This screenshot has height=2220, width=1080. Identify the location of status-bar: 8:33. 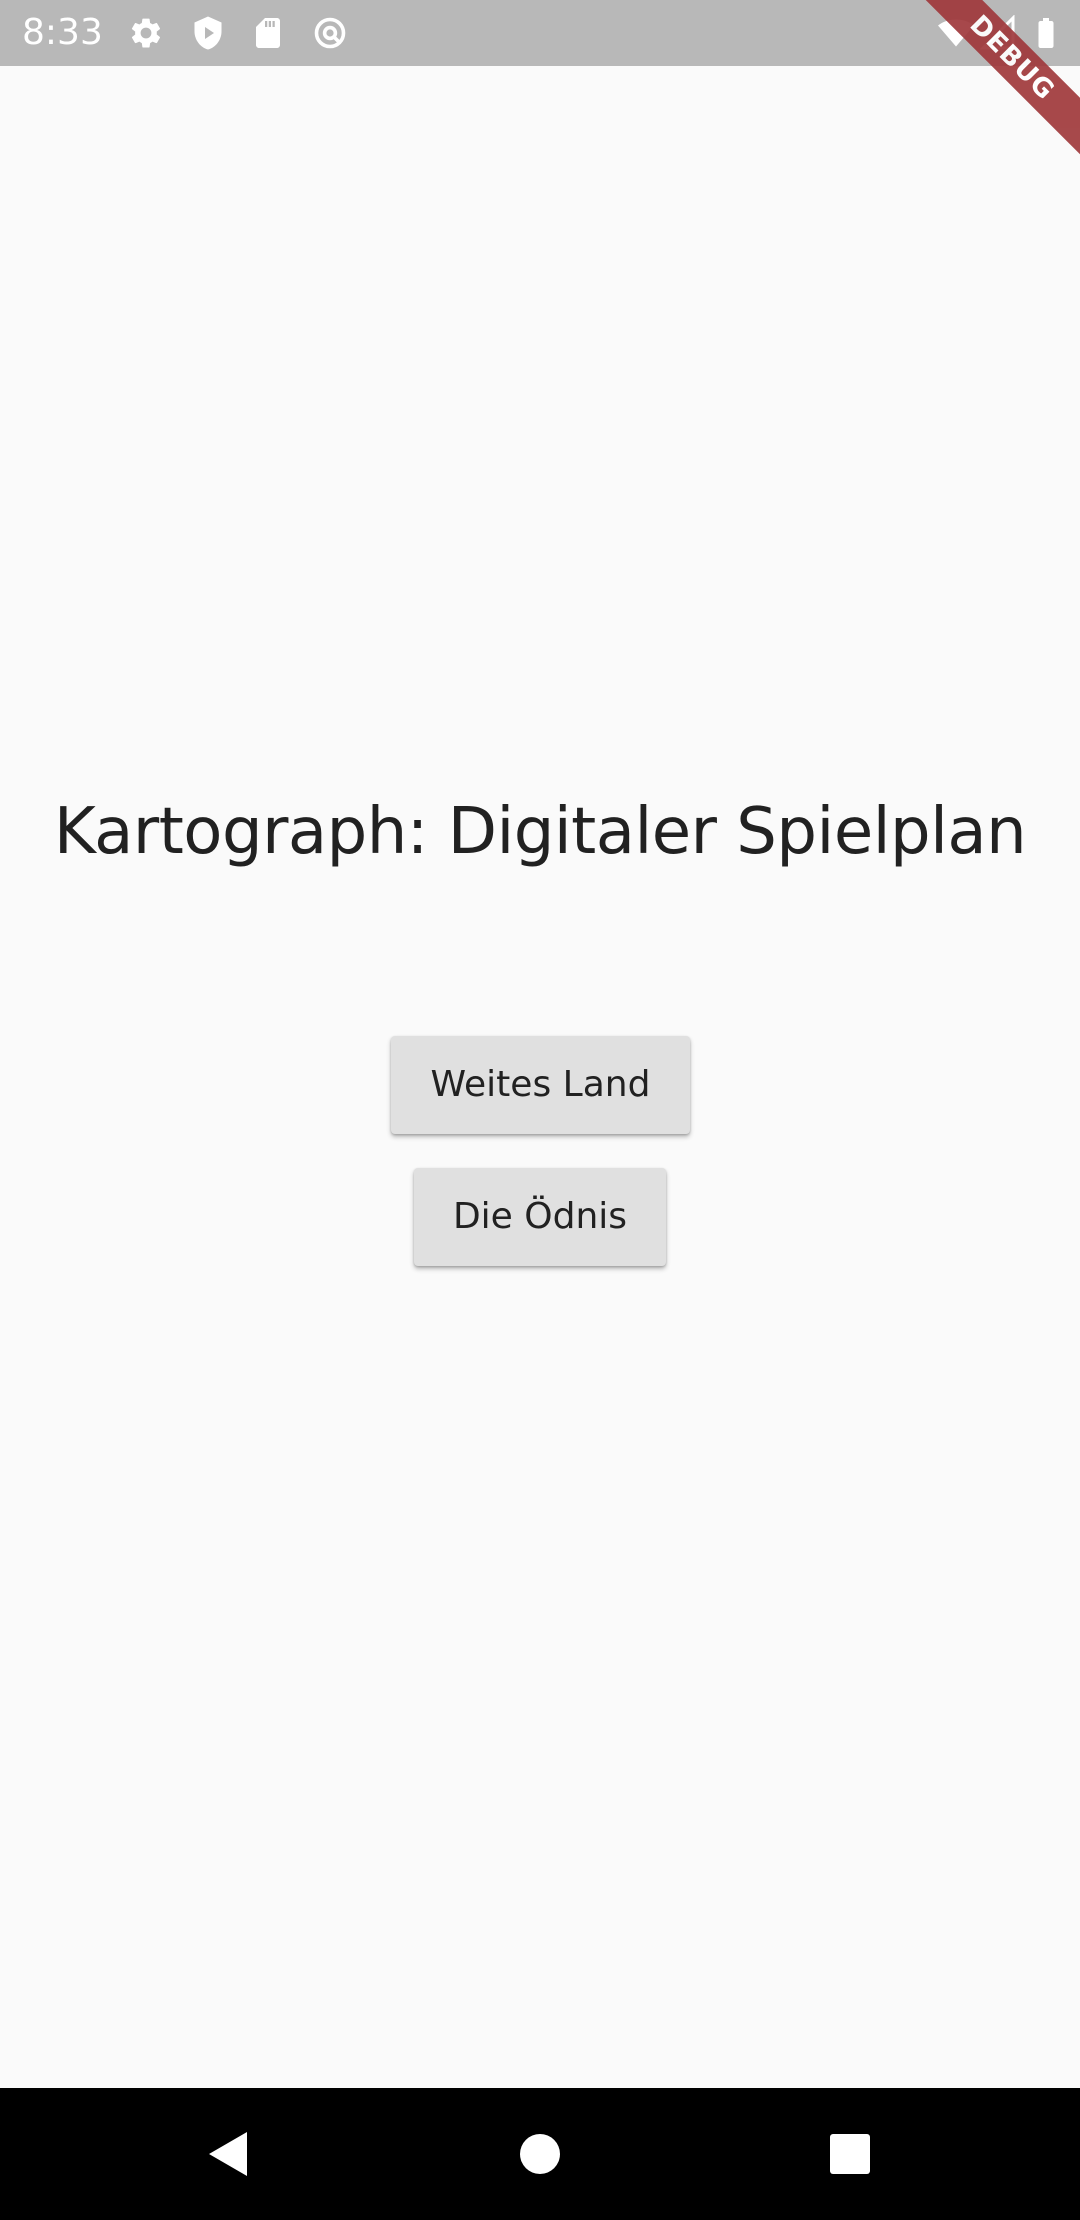
(540, 33).